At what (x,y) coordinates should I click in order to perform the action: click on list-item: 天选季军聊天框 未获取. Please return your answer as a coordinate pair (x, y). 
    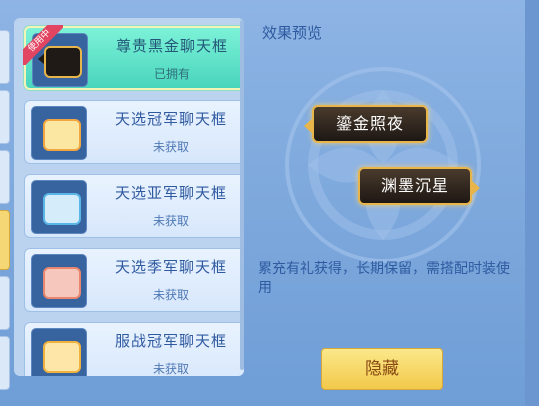
    Looking at the image, I should click on (134, 280).